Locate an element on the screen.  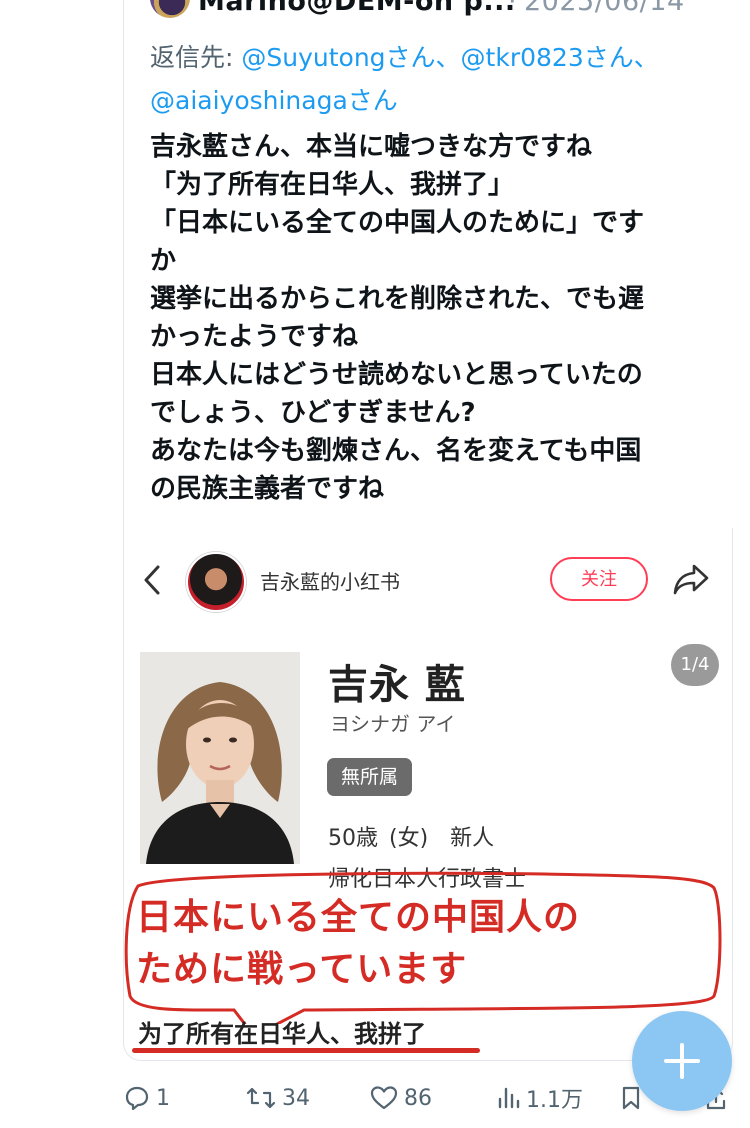
tweet-text-line: あなたは今も劉煉さん、名を変えても中国 is located at coordinates (396, 451).